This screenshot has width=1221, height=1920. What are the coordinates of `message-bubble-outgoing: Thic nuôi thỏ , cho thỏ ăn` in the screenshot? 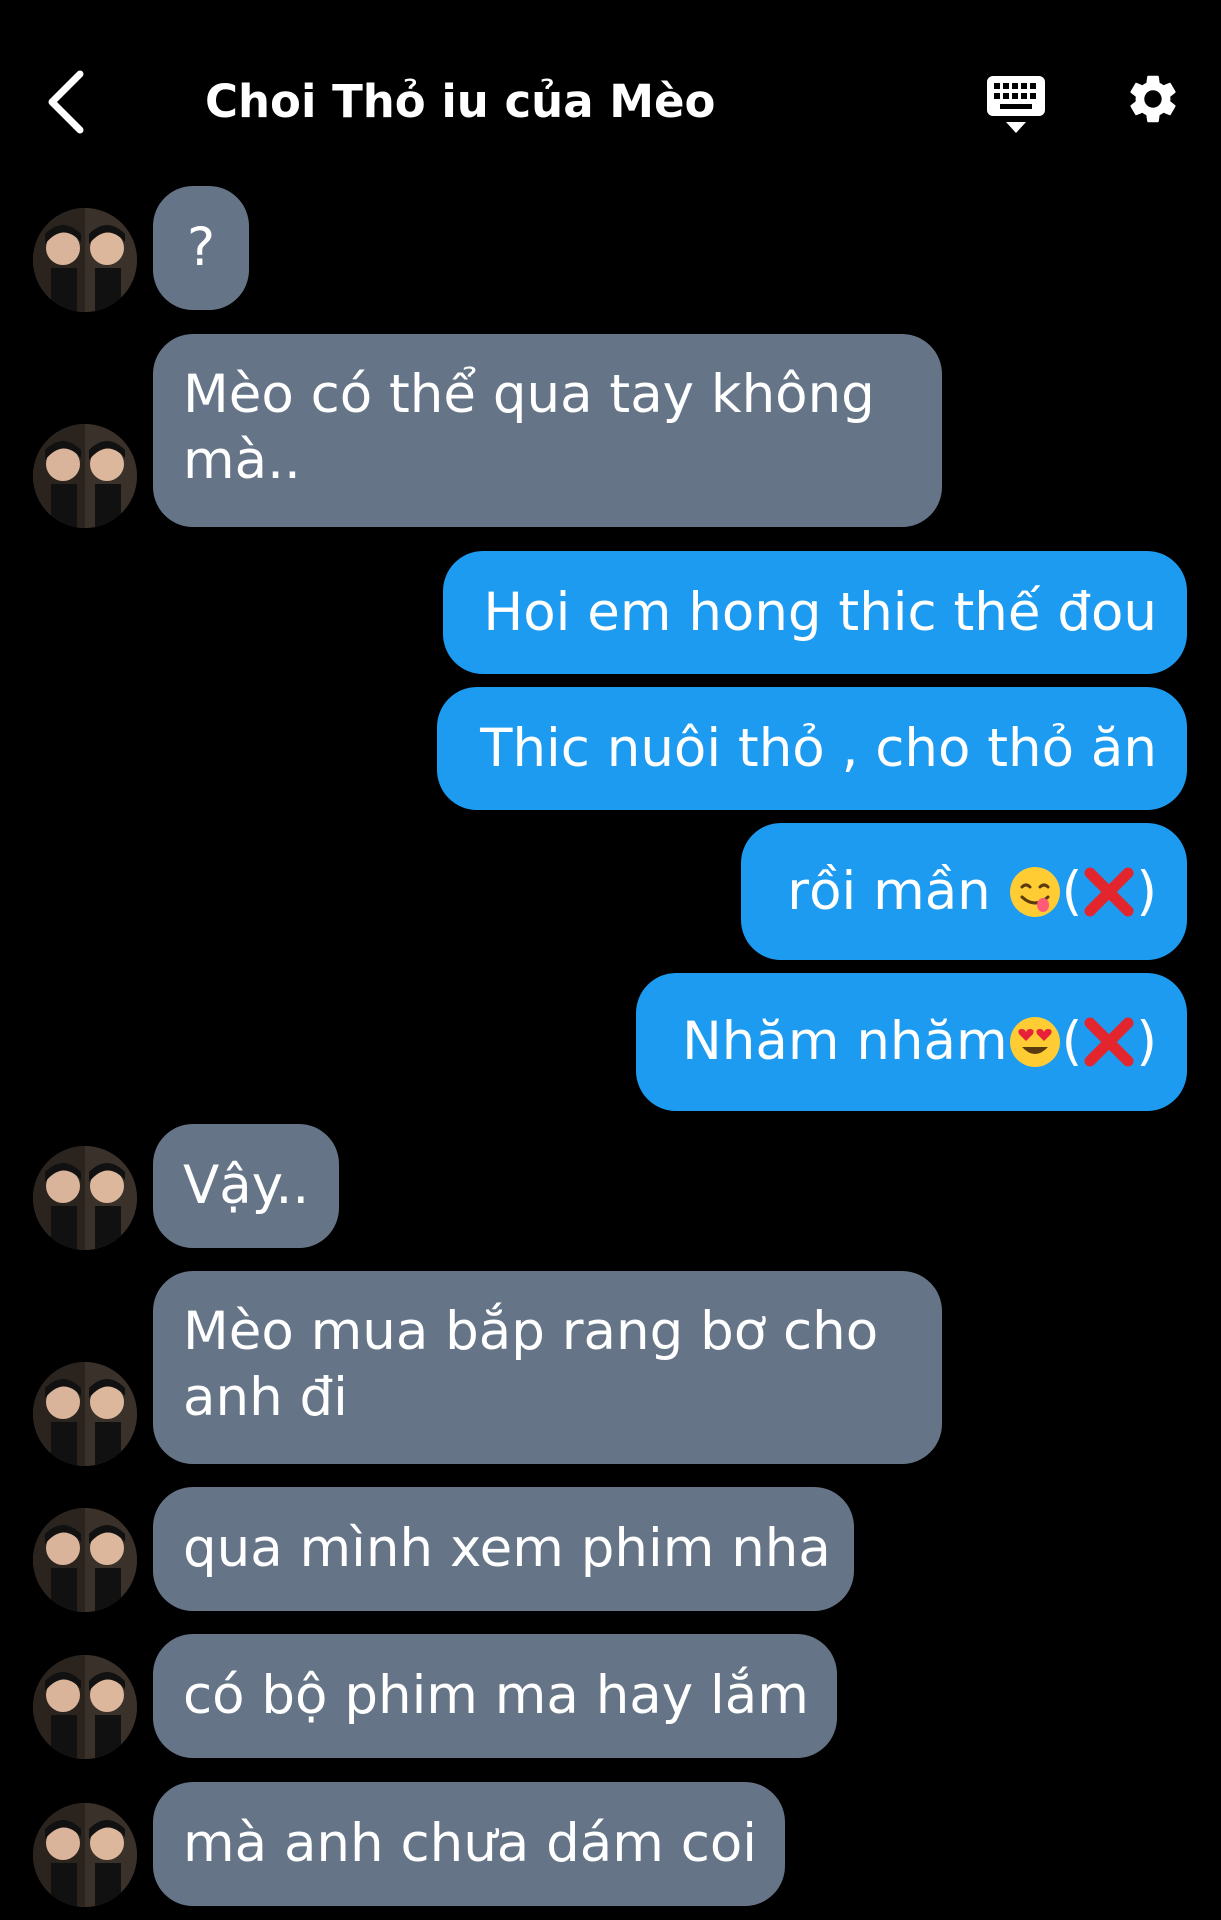 It's located at (812, 748).